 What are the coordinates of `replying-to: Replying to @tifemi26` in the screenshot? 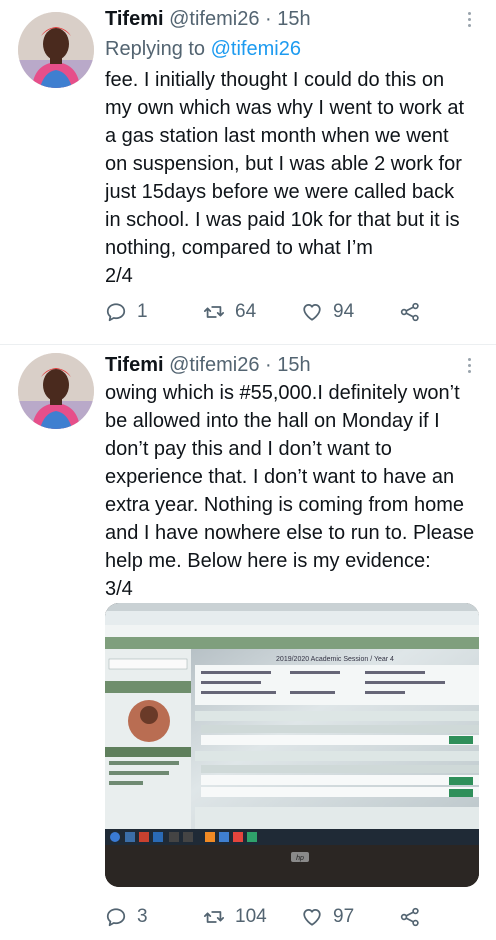 It's located at (203, 49).